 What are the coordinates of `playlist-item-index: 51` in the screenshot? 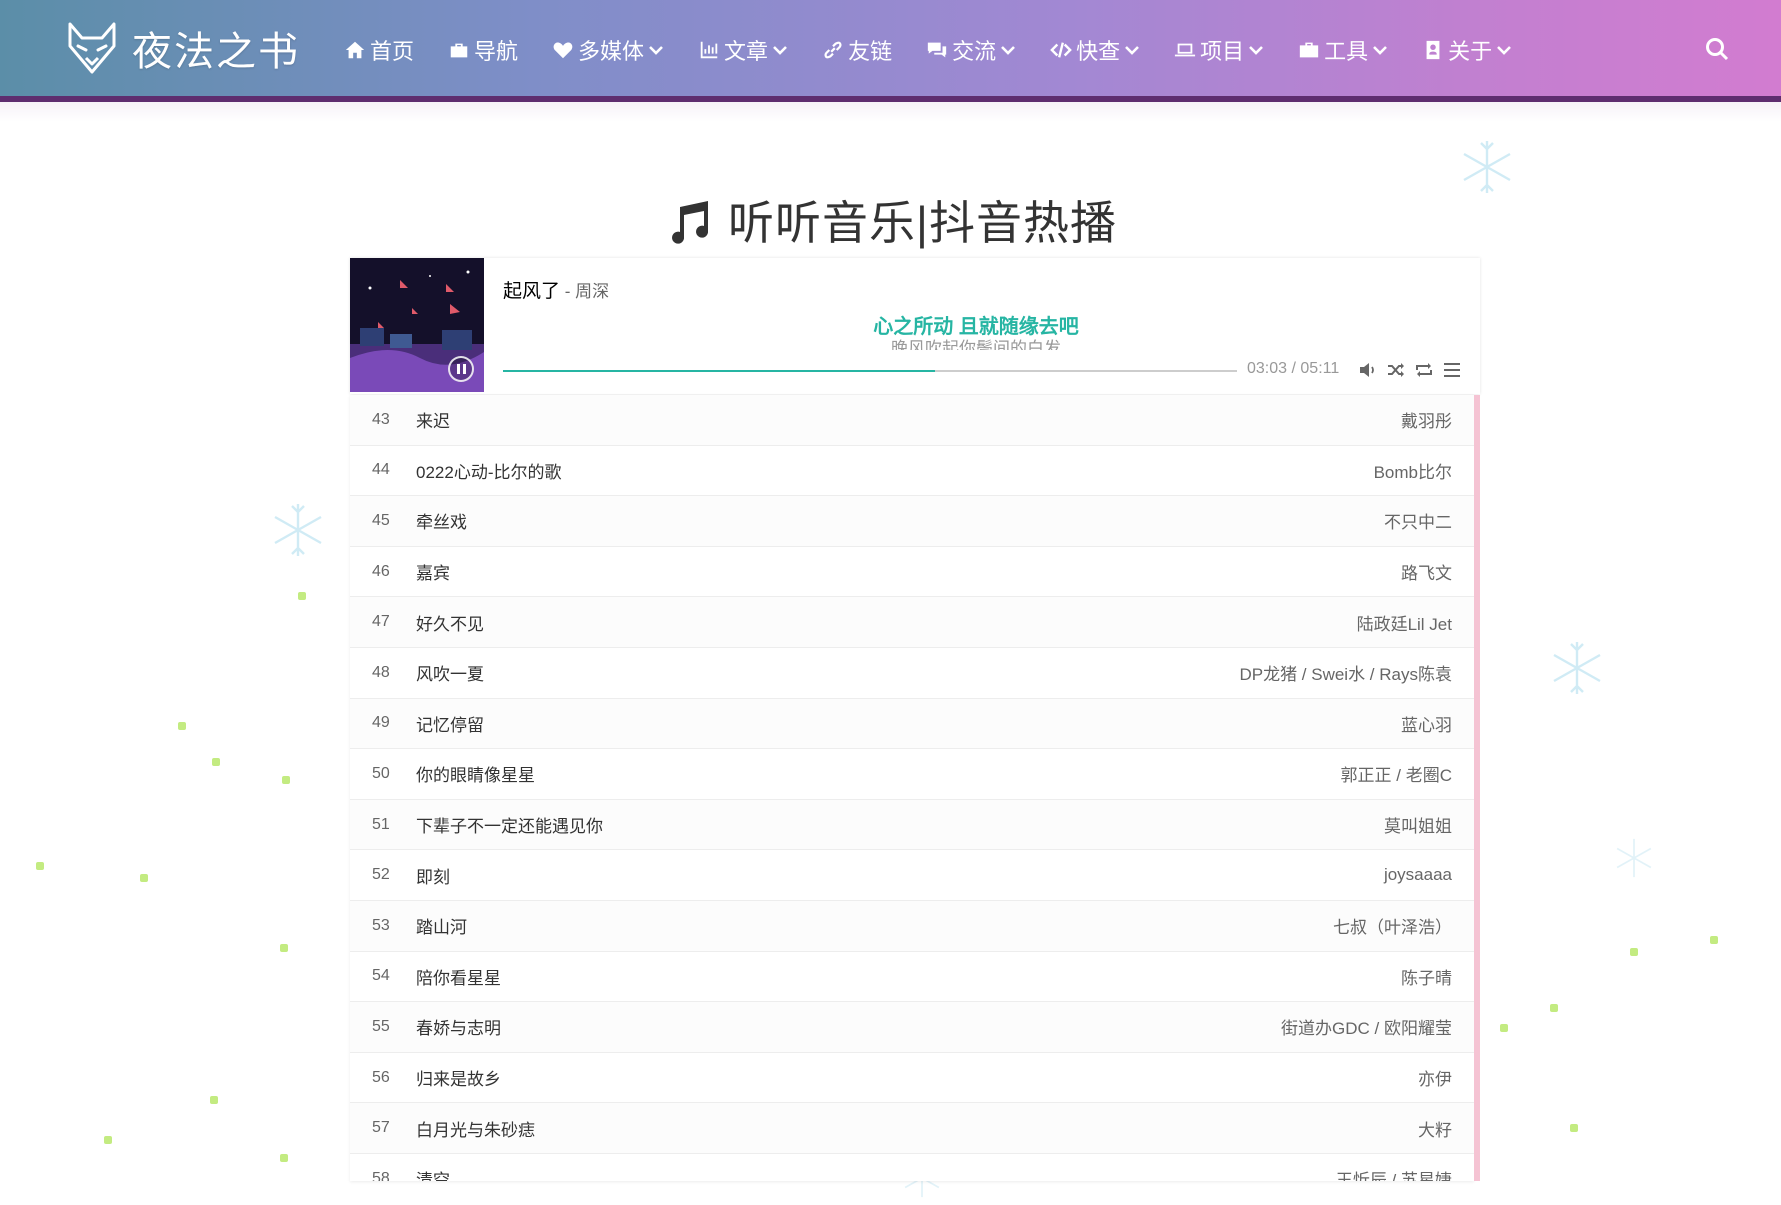 It's located at (381, 824).